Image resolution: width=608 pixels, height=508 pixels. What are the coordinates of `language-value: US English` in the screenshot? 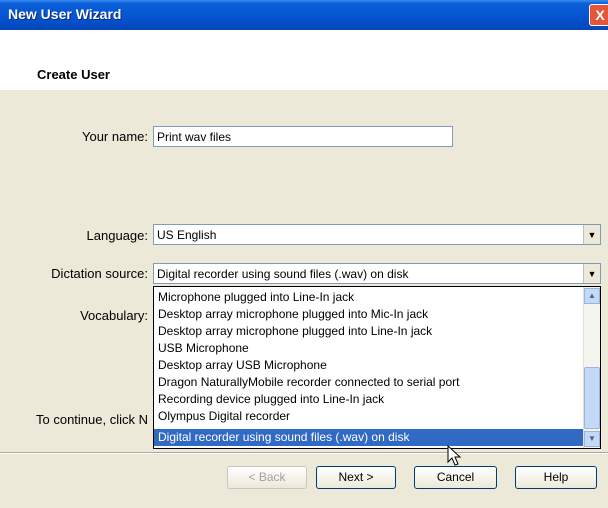 It's located at (187, 235).